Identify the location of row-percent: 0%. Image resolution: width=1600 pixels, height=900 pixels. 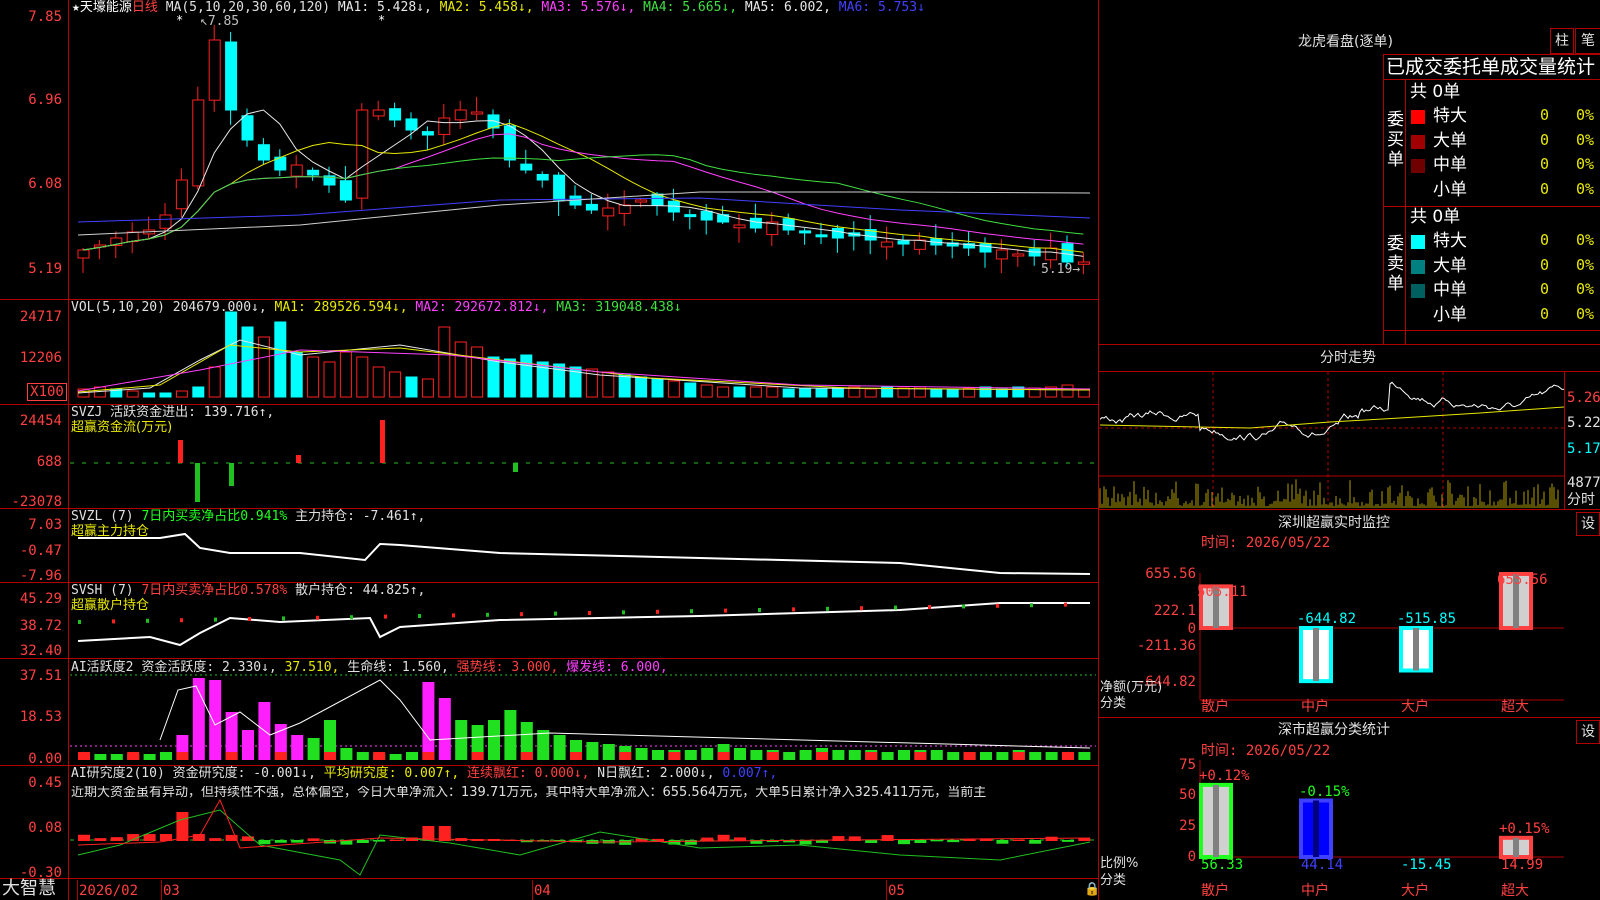
(1585, 115).